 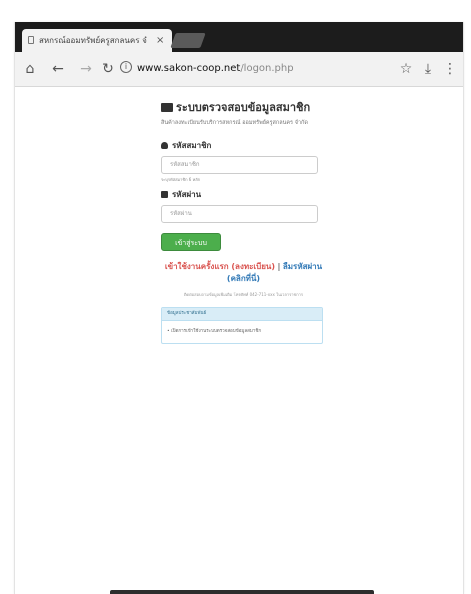 I want to click on member-id-label-text: รหัสสมาชิก, so click(x=192, y=145).